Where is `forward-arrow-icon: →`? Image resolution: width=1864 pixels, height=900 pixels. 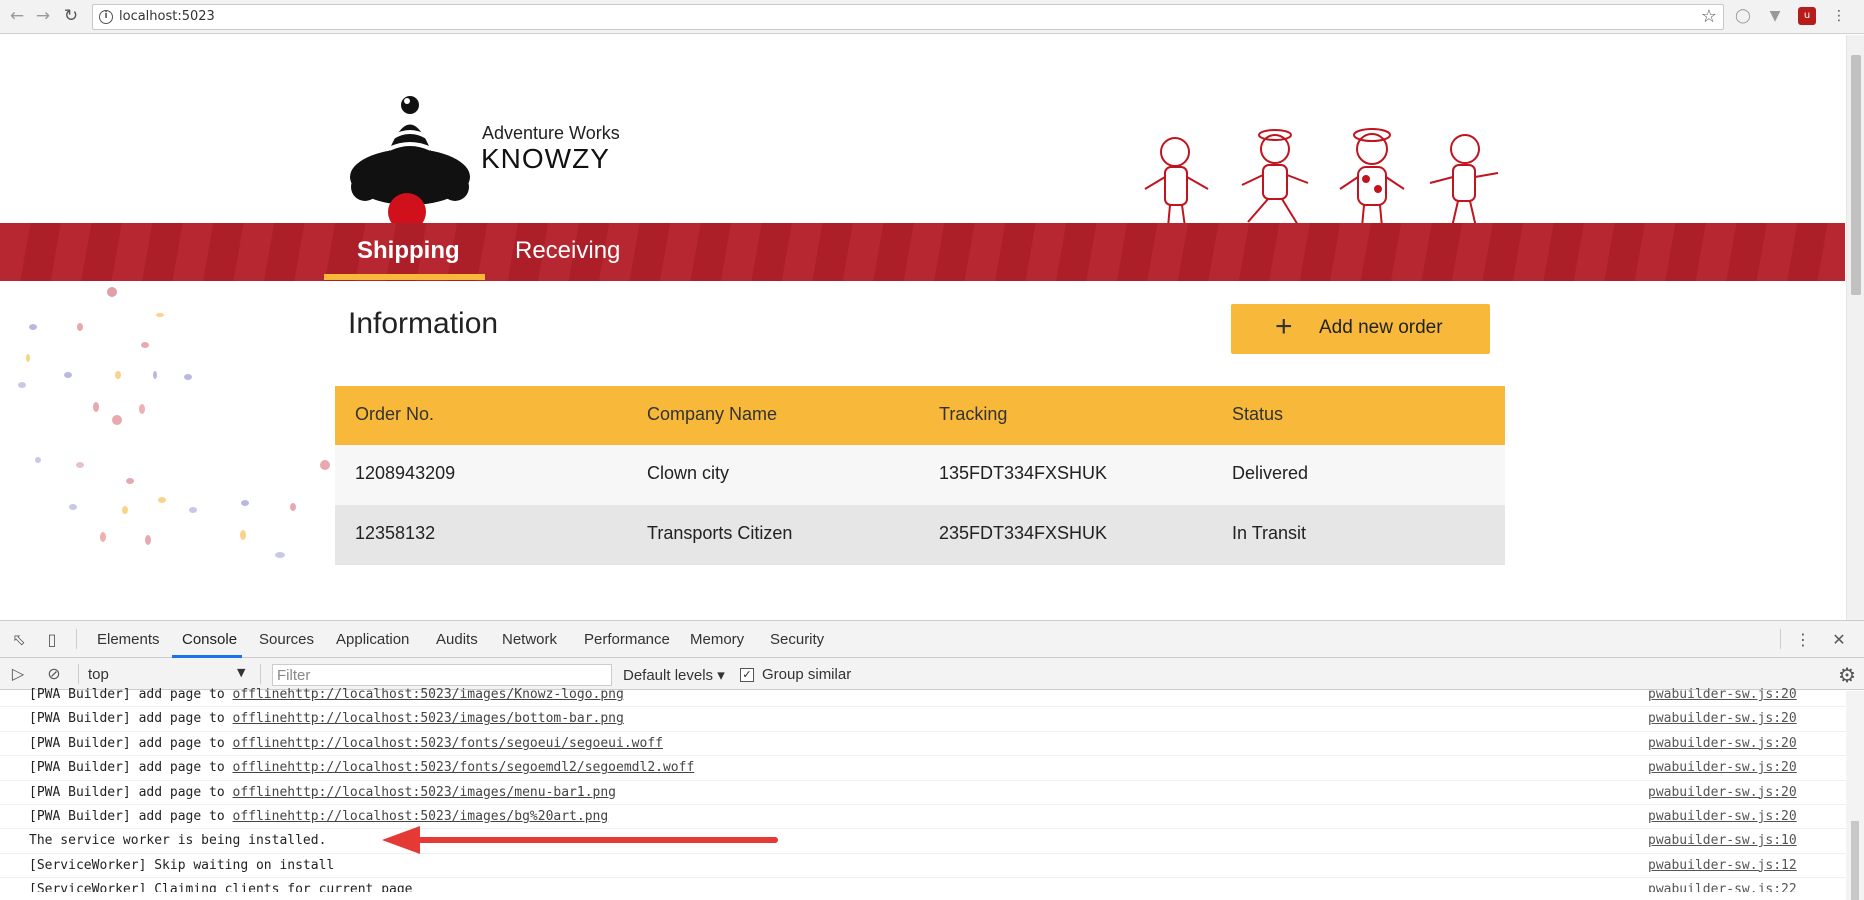
forward-arrow-icon: → is located at coordinates (43, 16).